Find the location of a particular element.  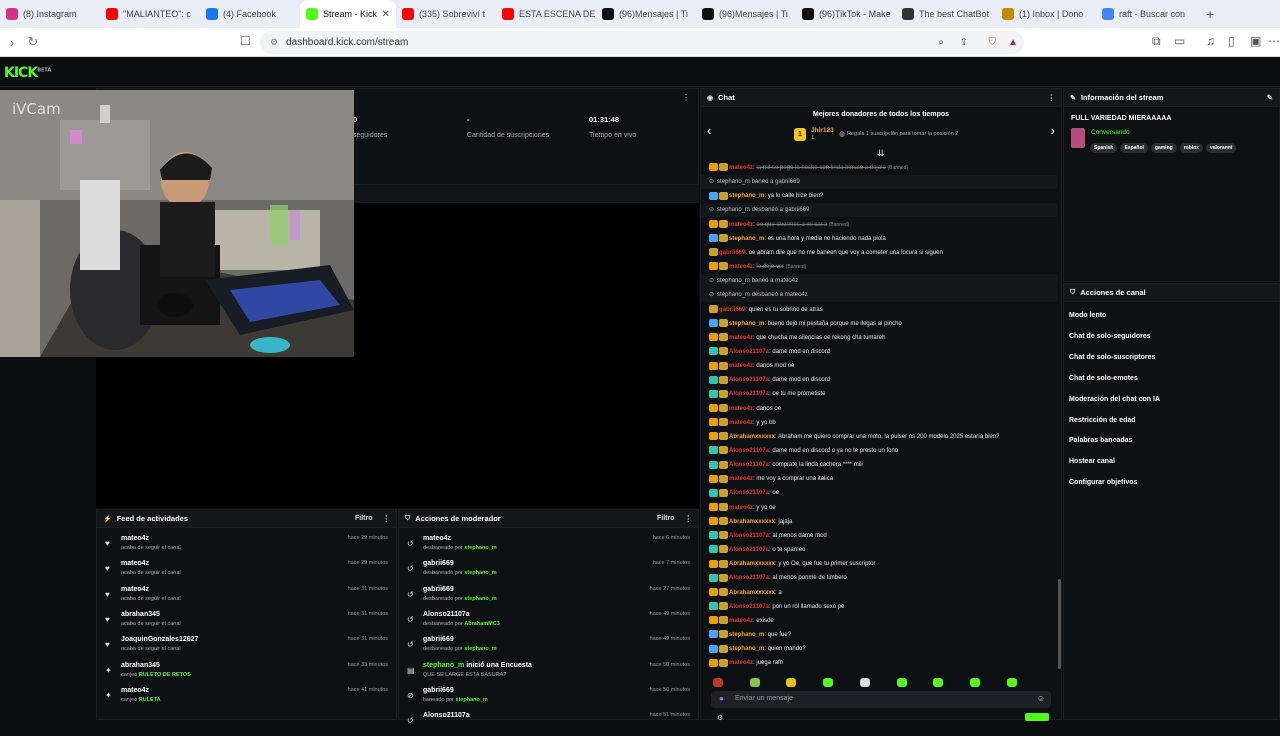

mod-user-name: stephano_m is located at coordinates (443, 665).